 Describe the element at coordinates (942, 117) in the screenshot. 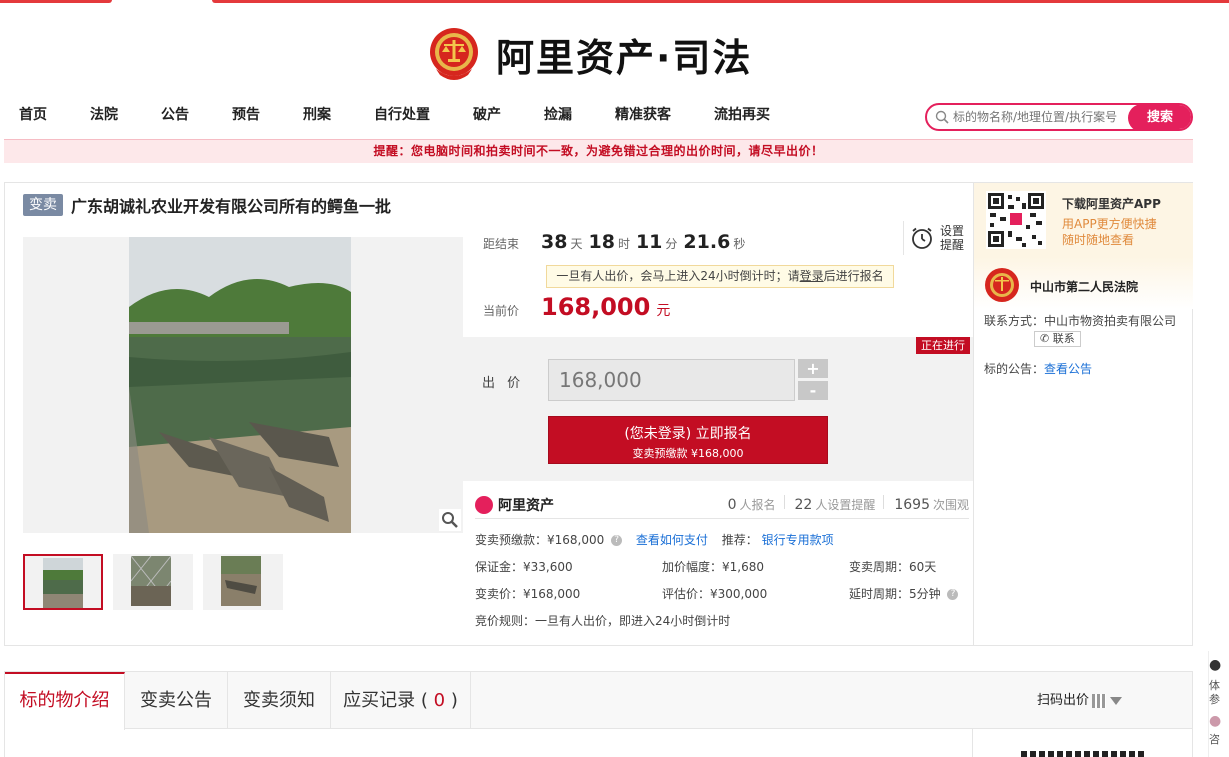

I see `search-icon` at that location.